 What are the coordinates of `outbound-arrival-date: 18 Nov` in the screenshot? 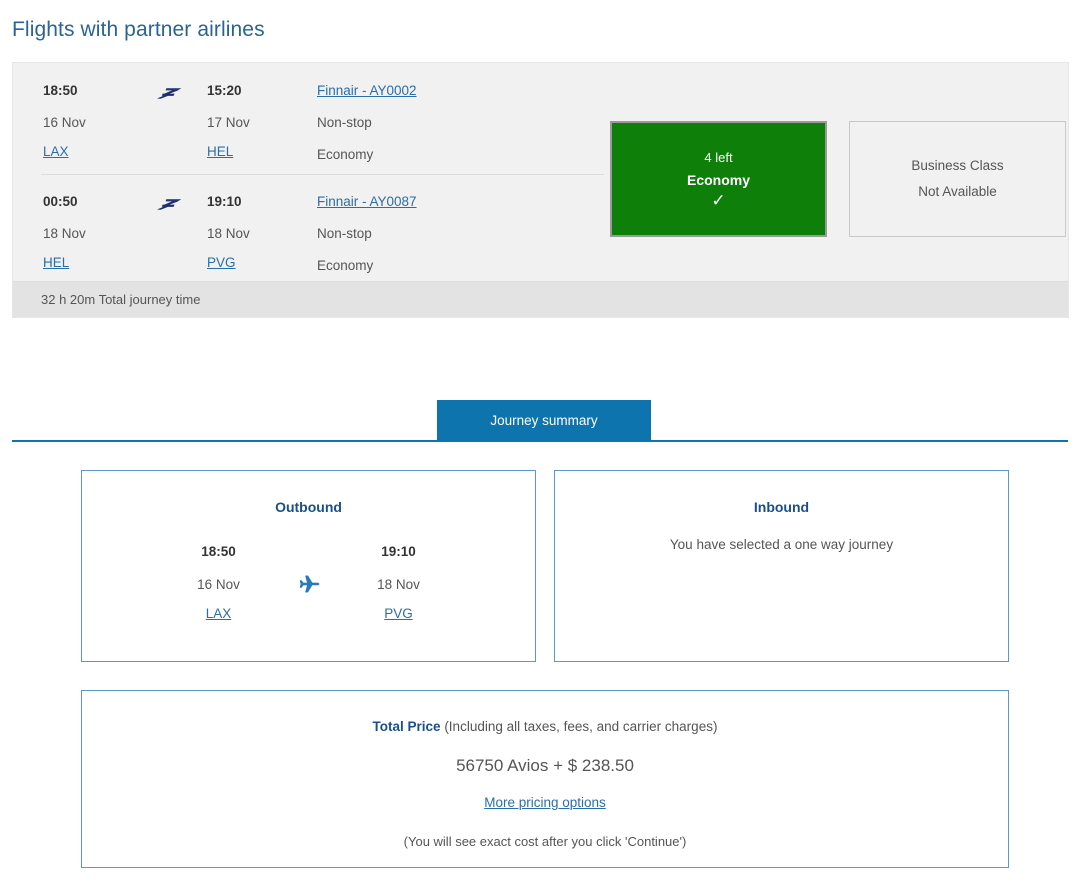 It's located at (398, 584).